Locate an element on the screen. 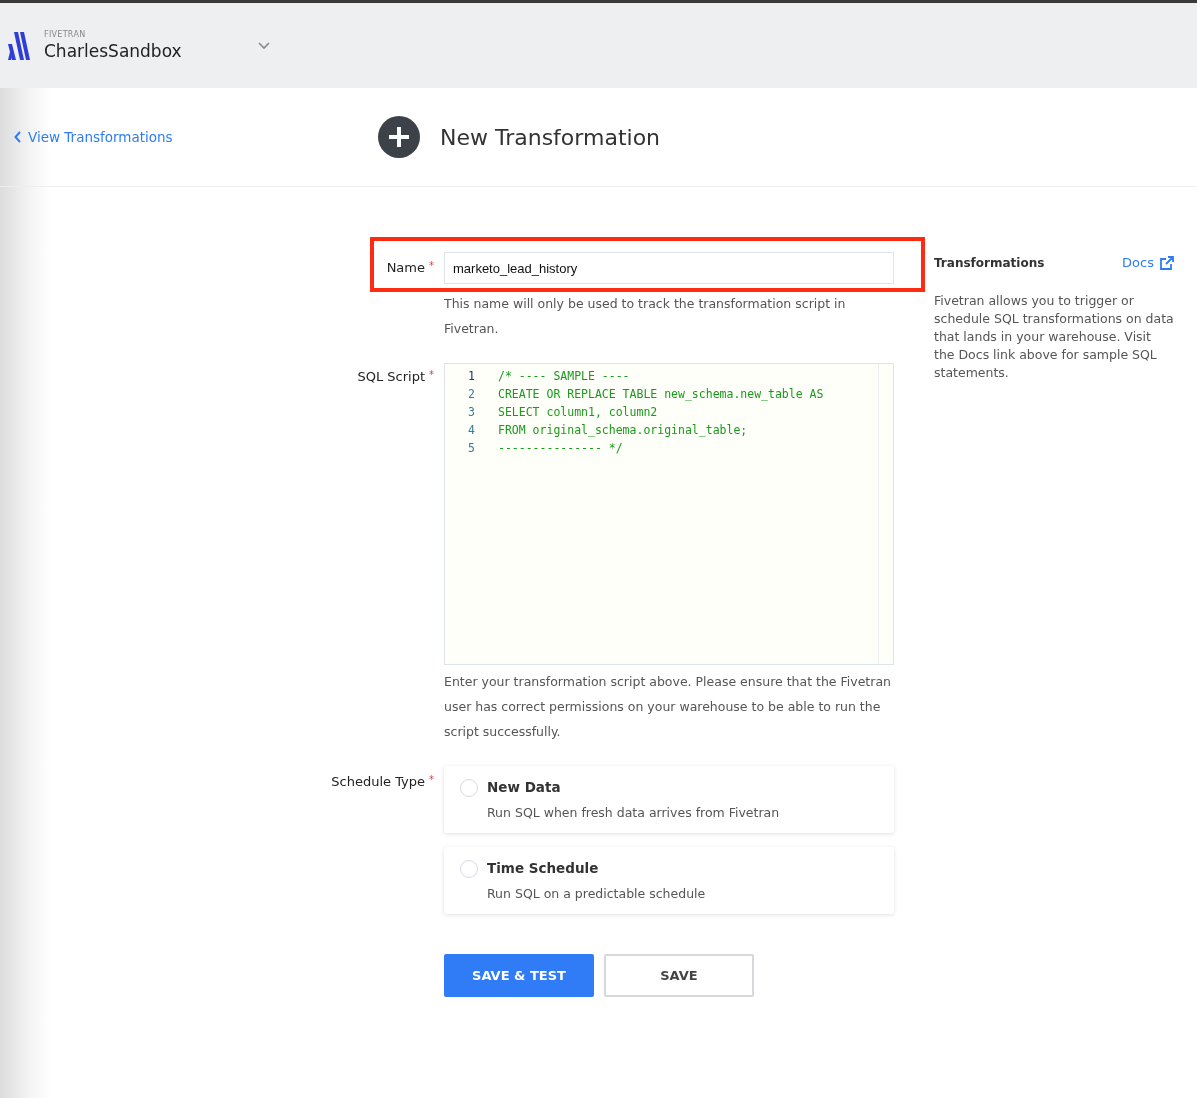  sidebar-title: Transformations is located at coordinates (989, 262).